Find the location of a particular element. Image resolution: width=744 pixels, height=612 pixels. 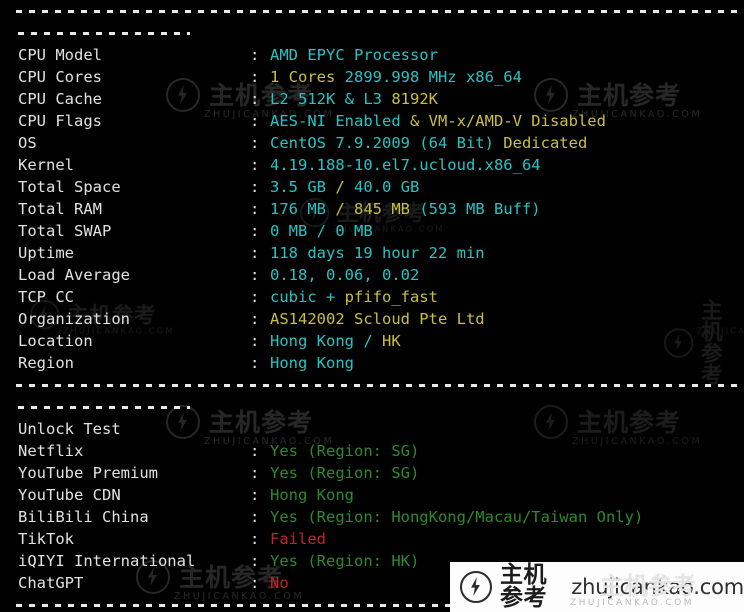

system-info-label: Location is located at coordinates (55, 341).